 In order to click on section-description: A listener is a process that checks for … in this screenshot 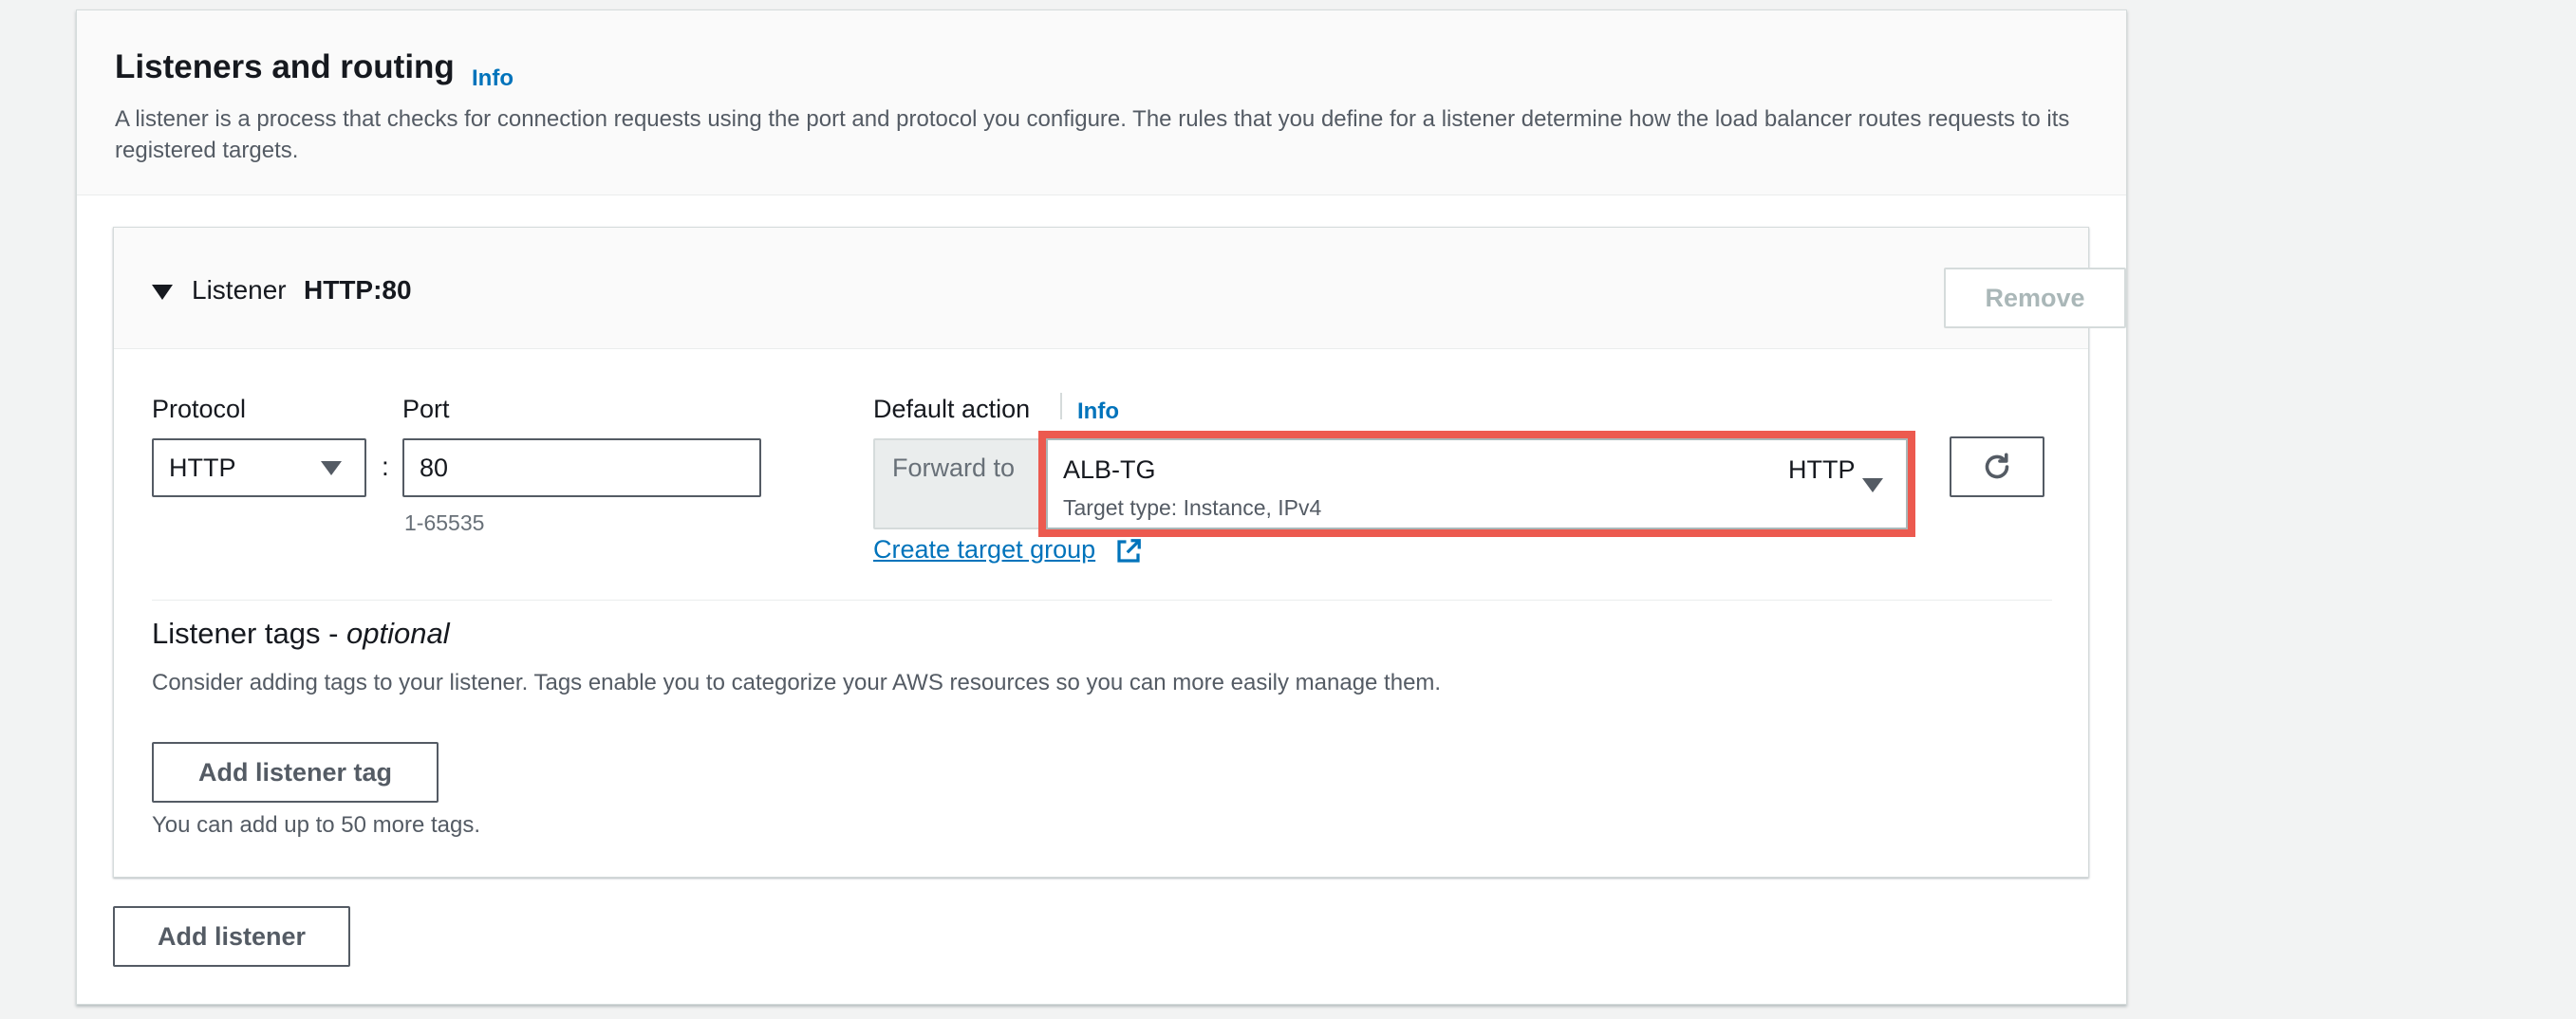, I will do `click(1092, 135)`.